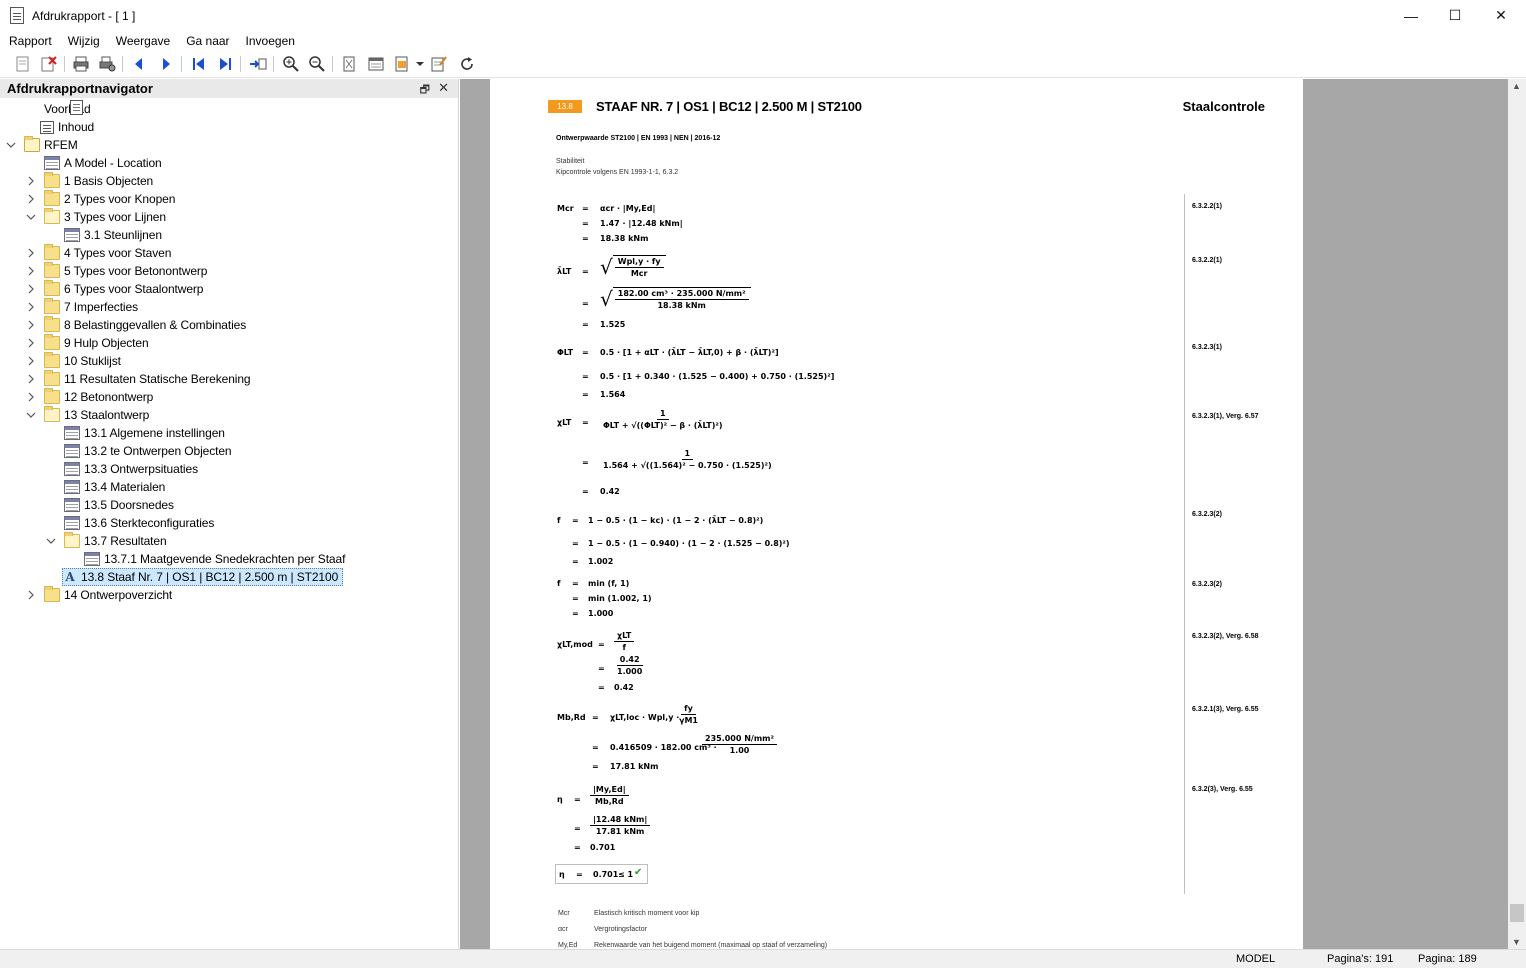 This screenshot has width=1526, height=968. What do you see at coordinates (149, 523) in the screenshot?
I see `tree-item-label: 13.6 Sterkteconfiguraties` at bounding box center [149, 523].